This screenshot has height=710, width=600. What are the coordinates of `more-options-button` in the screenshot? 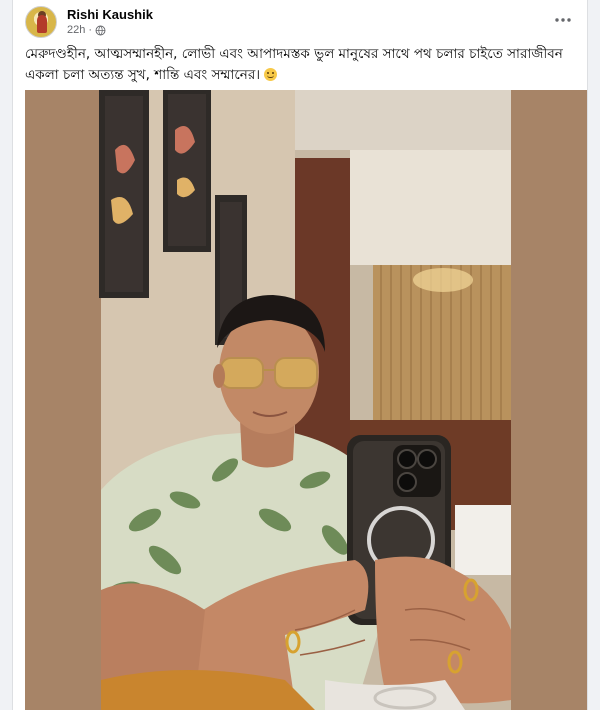 It's located at (563, 20).